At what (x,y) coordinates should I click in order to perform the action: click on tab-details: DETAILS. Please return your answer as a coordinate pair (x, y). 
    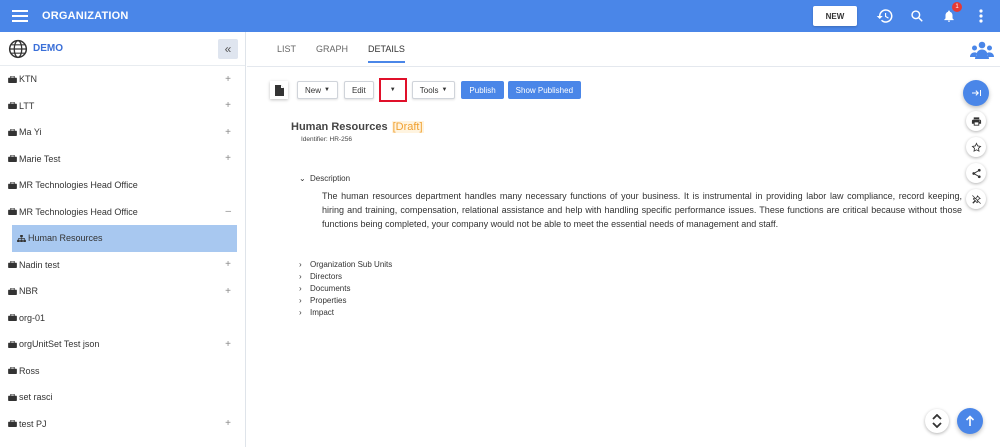
    Looking at the image, I should click on (386, 53).